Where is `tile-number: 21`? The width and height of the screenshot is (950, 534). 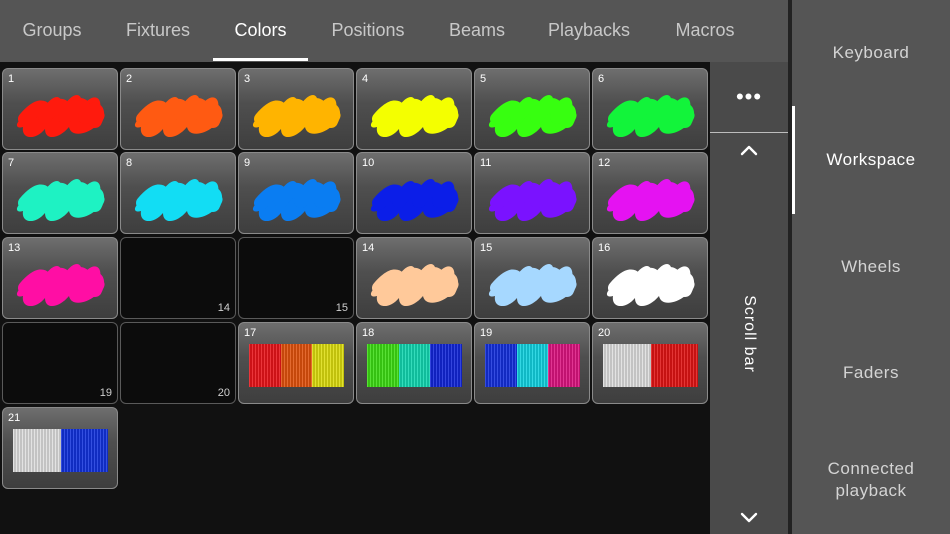 tile-number: 21 is located at coordinates (14, 418).